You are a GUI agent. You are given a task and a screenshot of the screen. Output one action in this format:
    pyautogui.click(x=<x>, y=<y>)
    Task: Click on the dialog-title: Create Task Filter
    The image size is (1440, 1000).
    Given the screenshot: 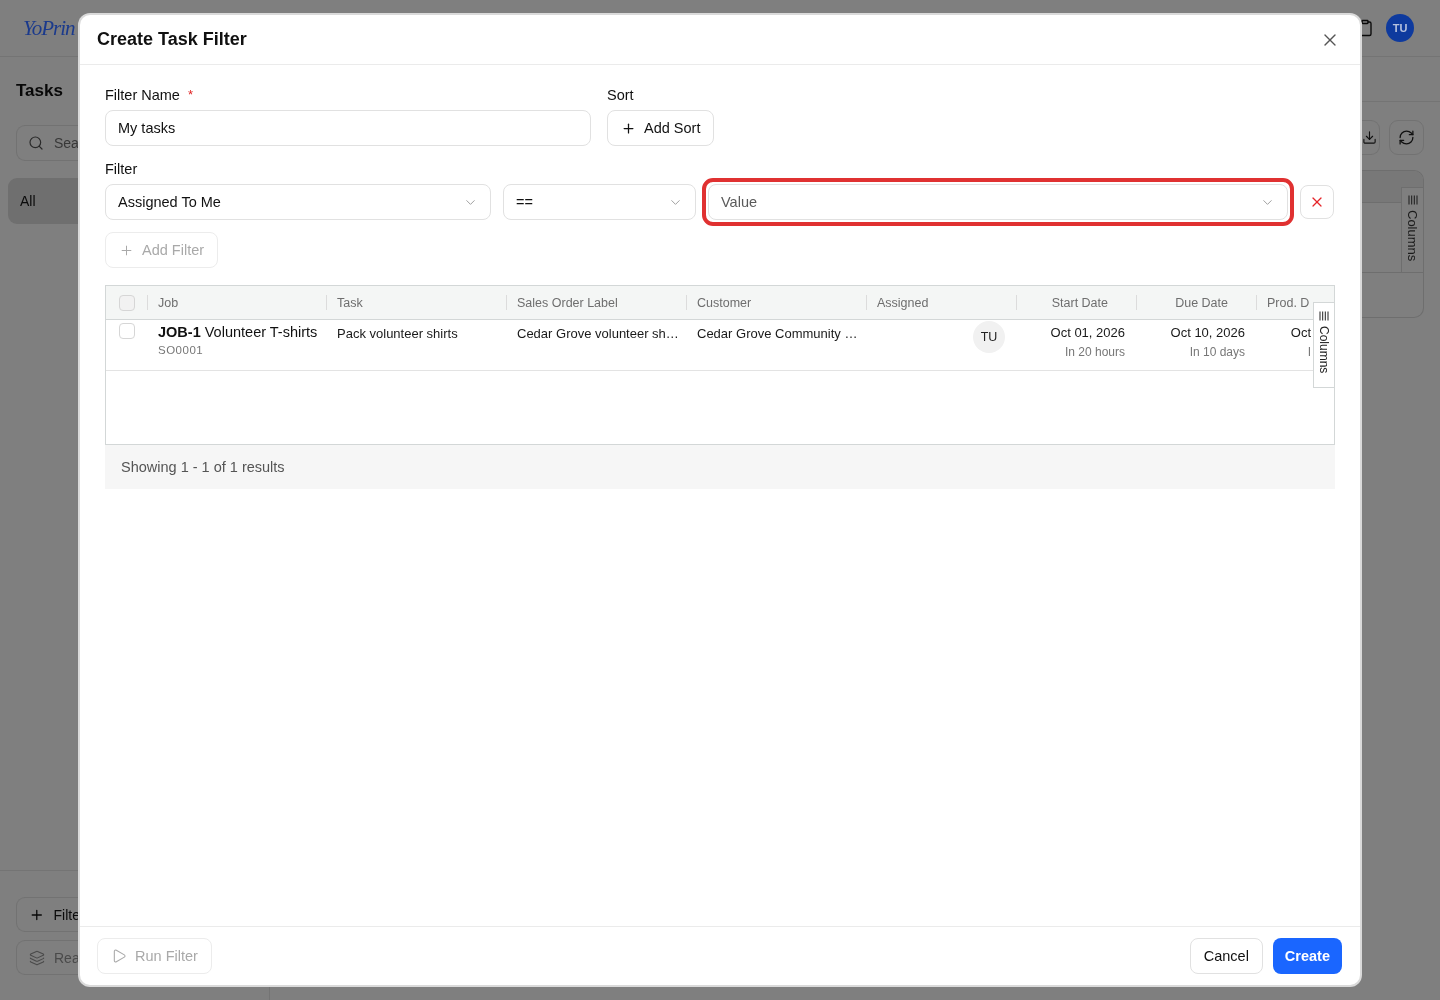 What is the action you would take?
    pyautogui.click(x=172, y=39)
    